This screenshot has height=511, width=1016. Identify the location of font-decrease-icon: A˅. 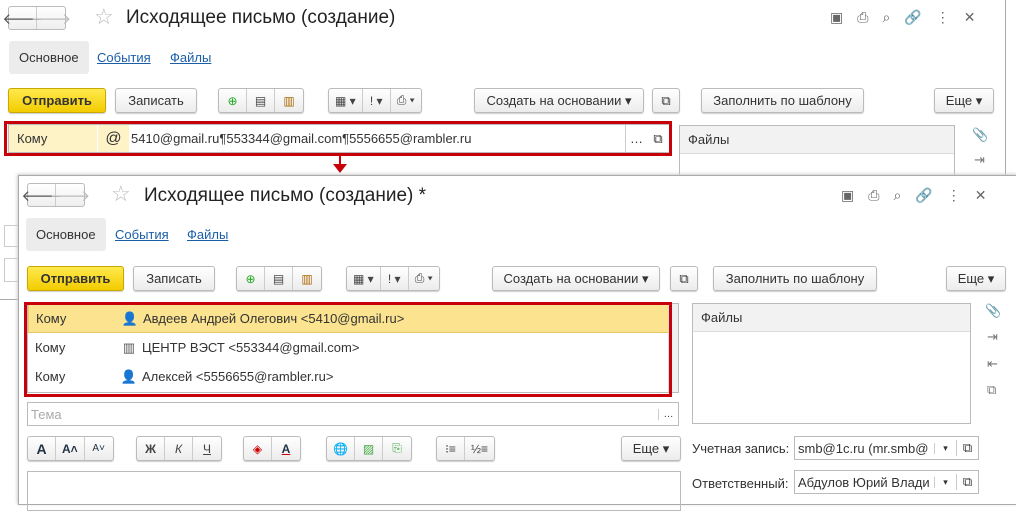
(99, 448).